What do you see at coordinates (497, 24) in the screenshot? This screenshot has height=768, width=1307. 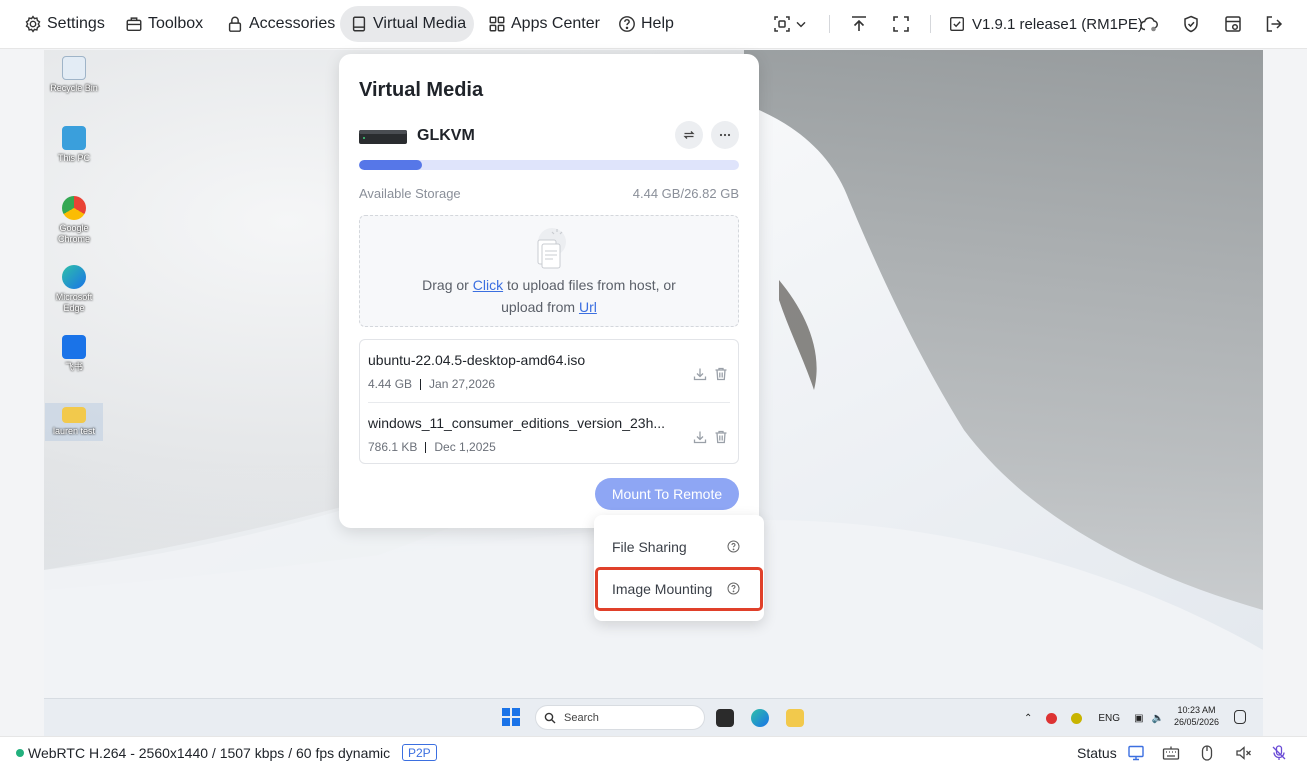 I see `grid-icon` at bounding box center [497, 24].